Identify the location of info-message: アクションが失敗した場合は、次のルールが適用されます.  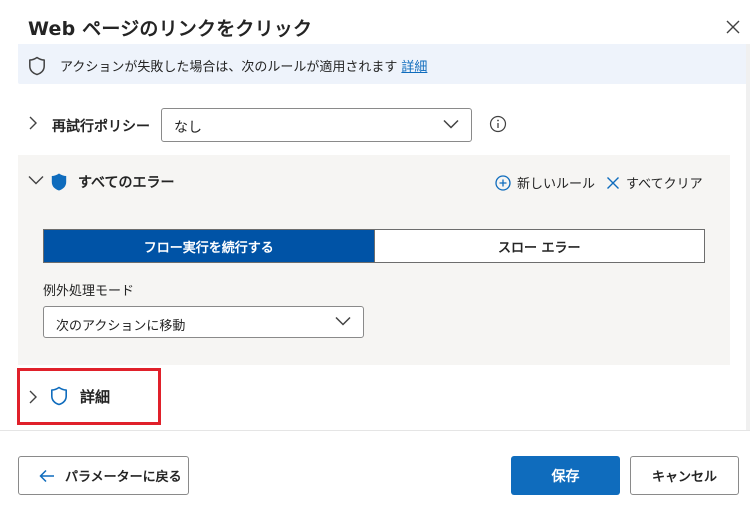
(229, 67).